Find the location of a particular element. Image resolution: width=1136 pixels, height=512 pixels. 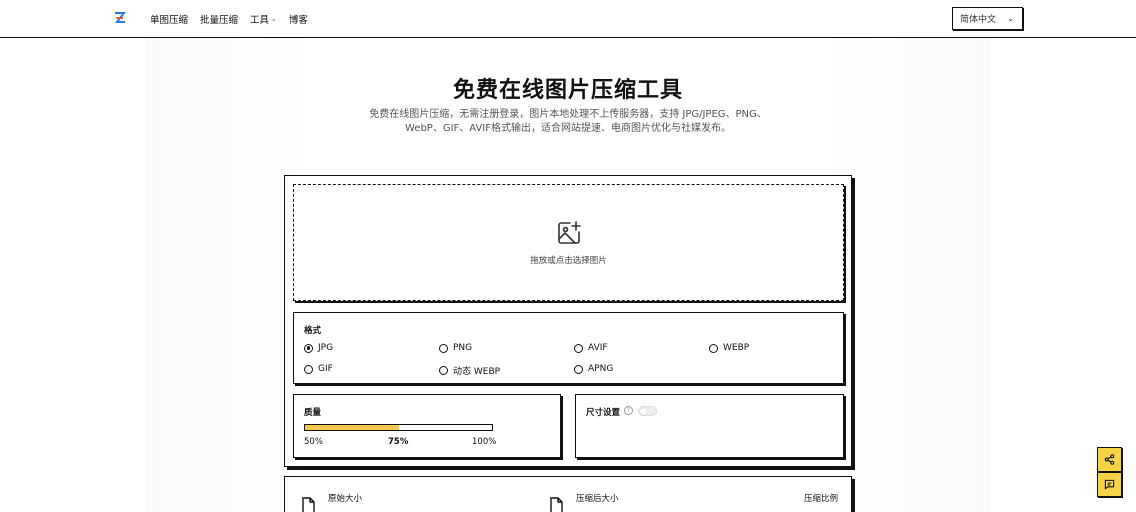

format-option-label: JPG is located at coordinates (326, 348).